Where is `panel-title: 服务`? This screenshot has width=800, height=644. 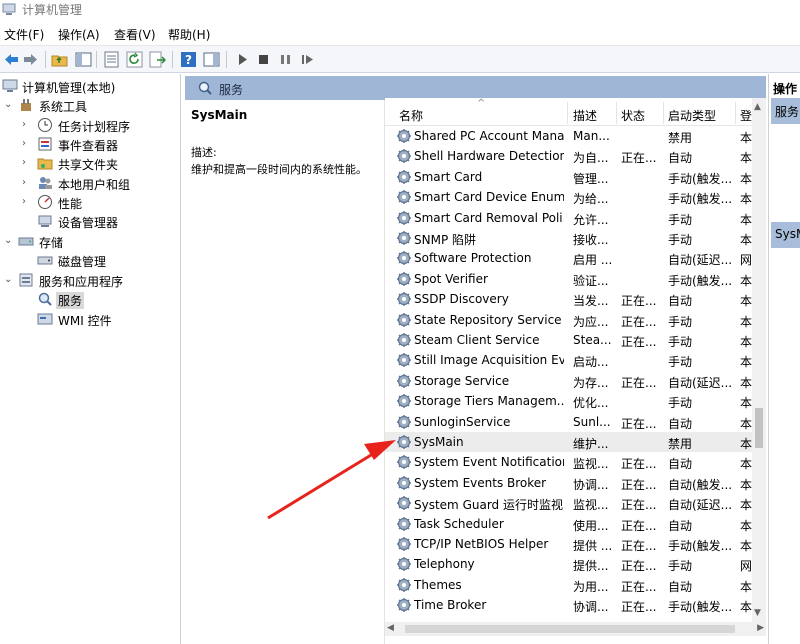 panel-title: 服务 is located at coordinates (231, 90).